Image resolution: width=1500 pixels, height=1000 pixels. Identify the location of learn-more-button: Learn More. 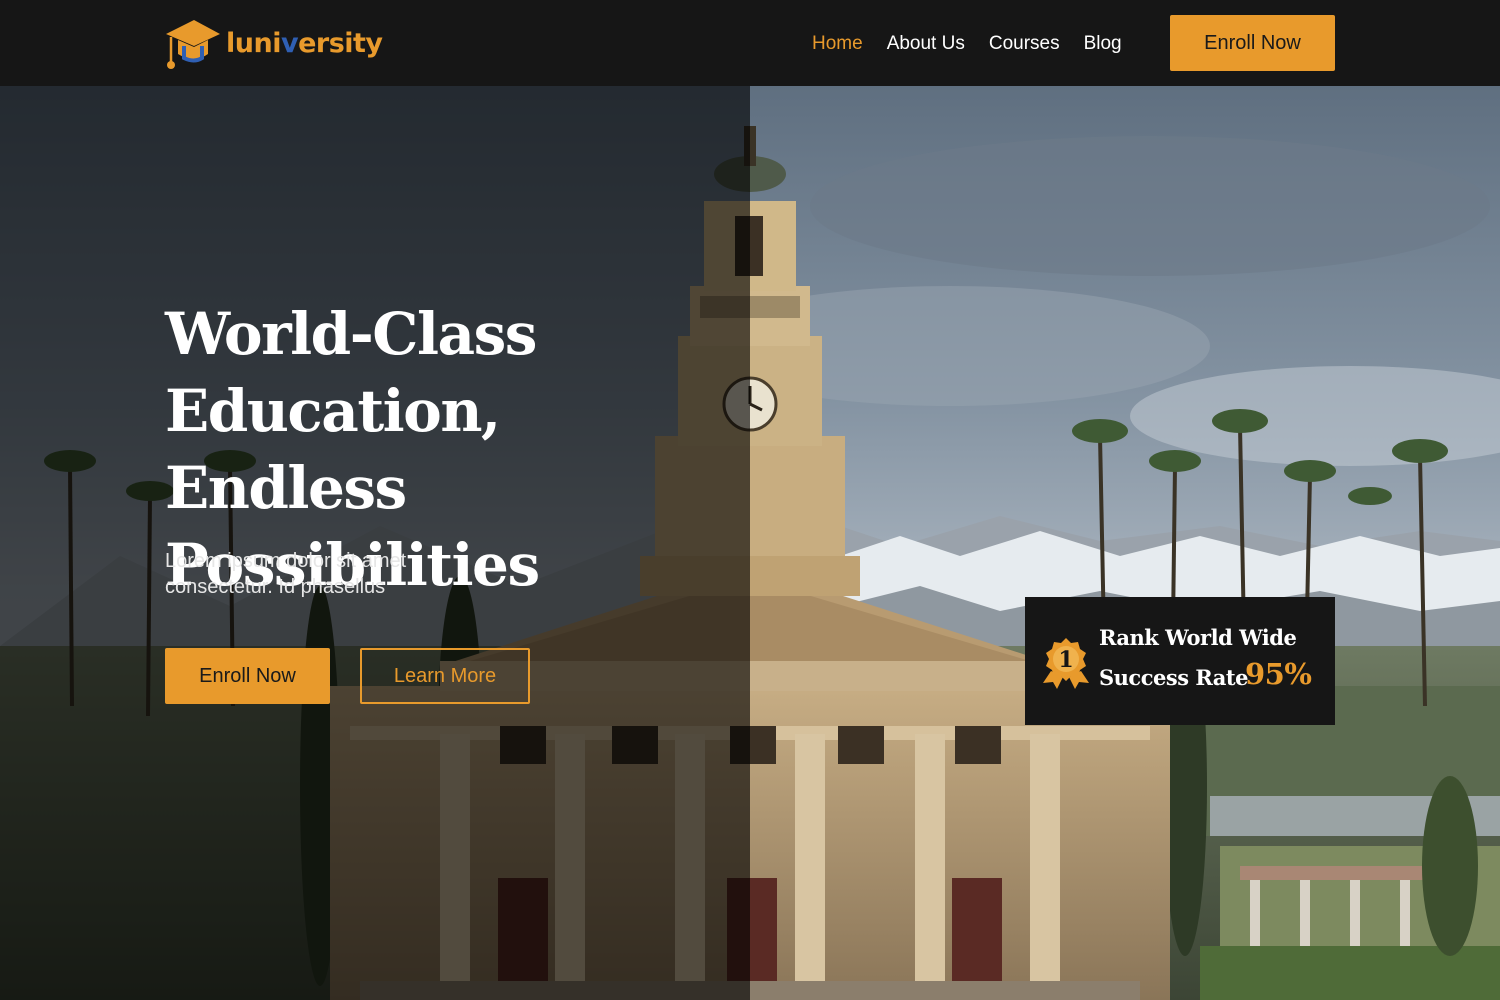
(445, 676).